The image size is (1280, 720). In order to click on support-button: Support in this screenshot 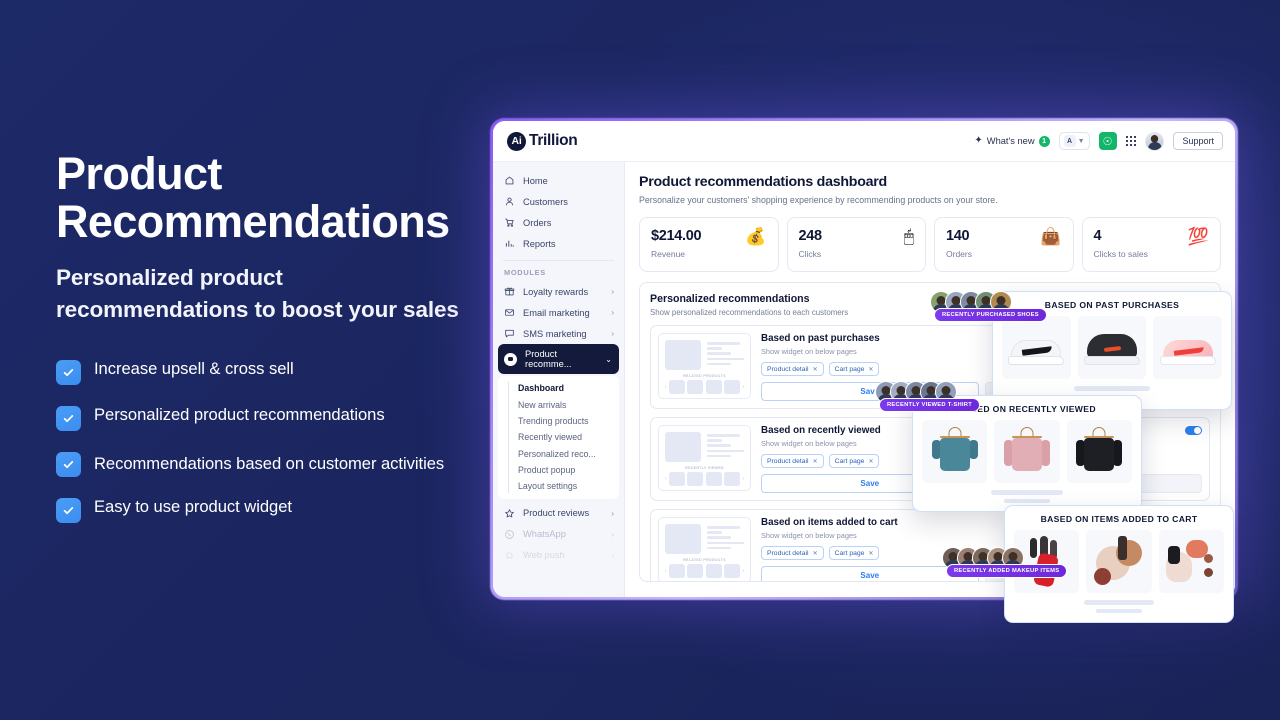, I will do `click(1198, 141)`.